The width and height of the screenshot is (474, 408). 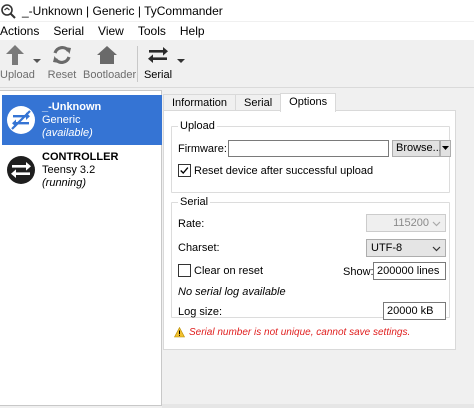 What do you see at coordinates (72, 107) in the screenshot?
I see `device-name: _-Unknown` at bounding box center [72, 107].